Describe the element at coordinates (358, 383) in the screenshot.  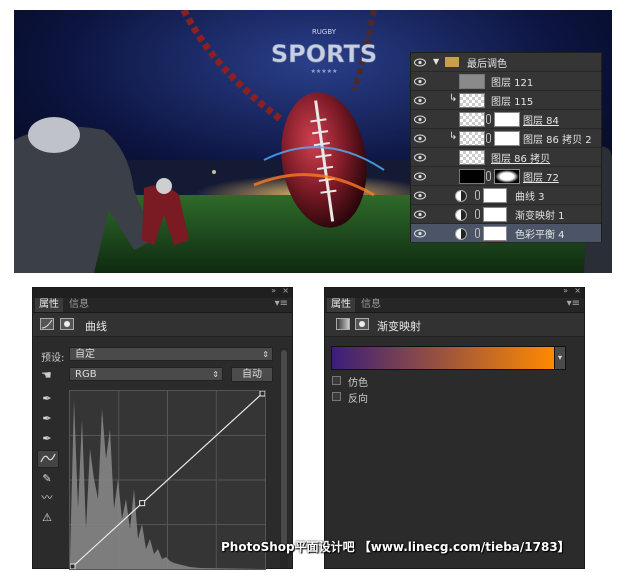
I see `dither-label: 仿色` at that location.